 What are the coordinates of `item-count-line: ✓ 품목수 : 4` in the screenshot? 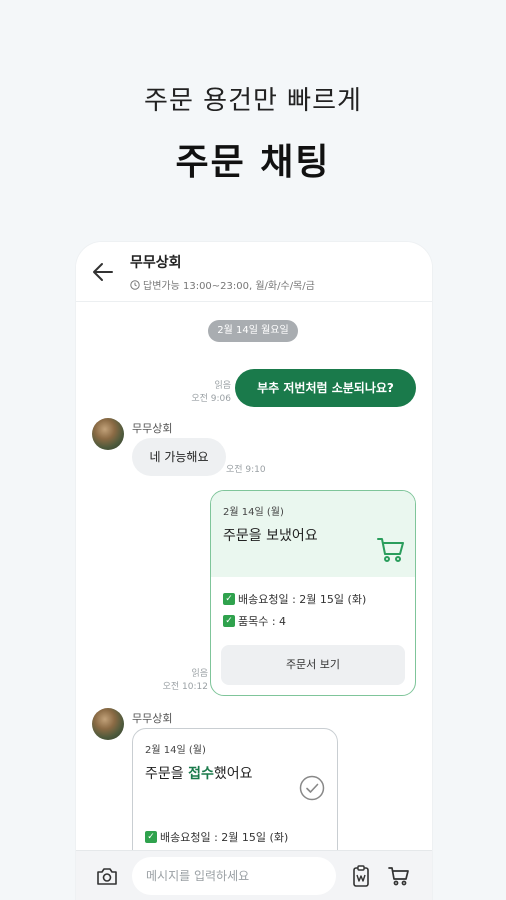 It's located at (254, 621).